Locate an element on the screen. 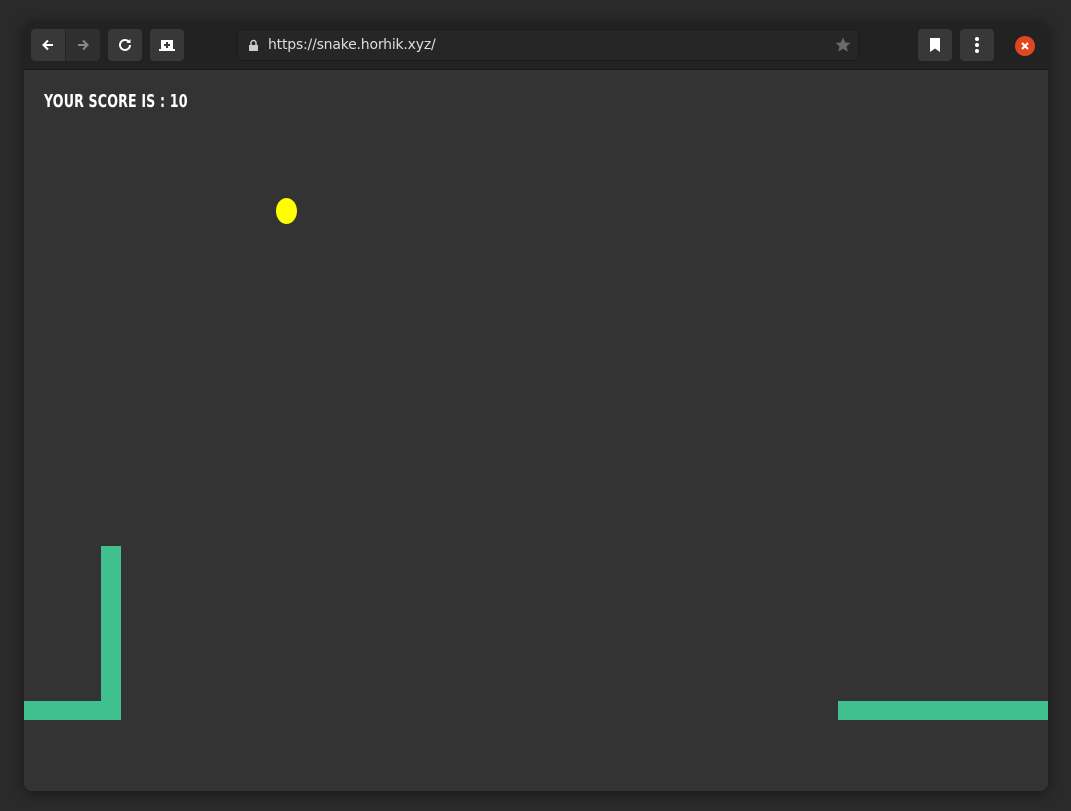  snake-segment-bottom-right is located at coordinates (943, 710).